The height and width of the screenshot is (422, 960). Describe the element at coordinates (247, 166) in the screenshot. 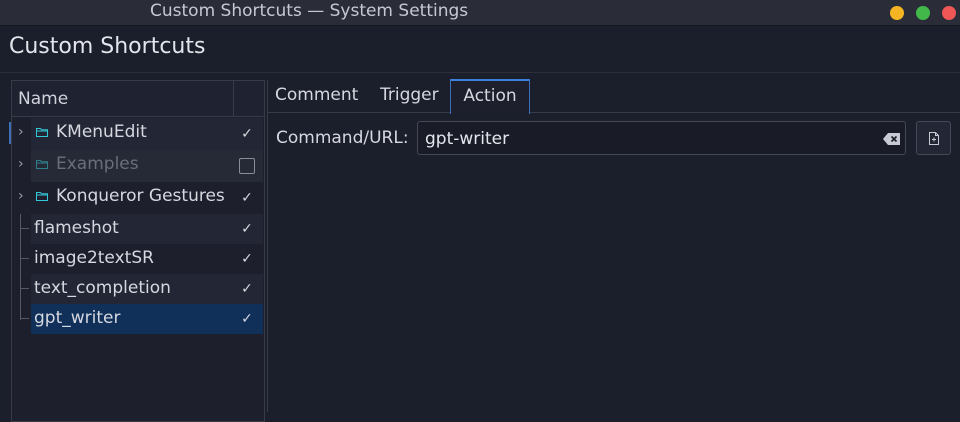

I see `checkbox-unchecked` at that location.